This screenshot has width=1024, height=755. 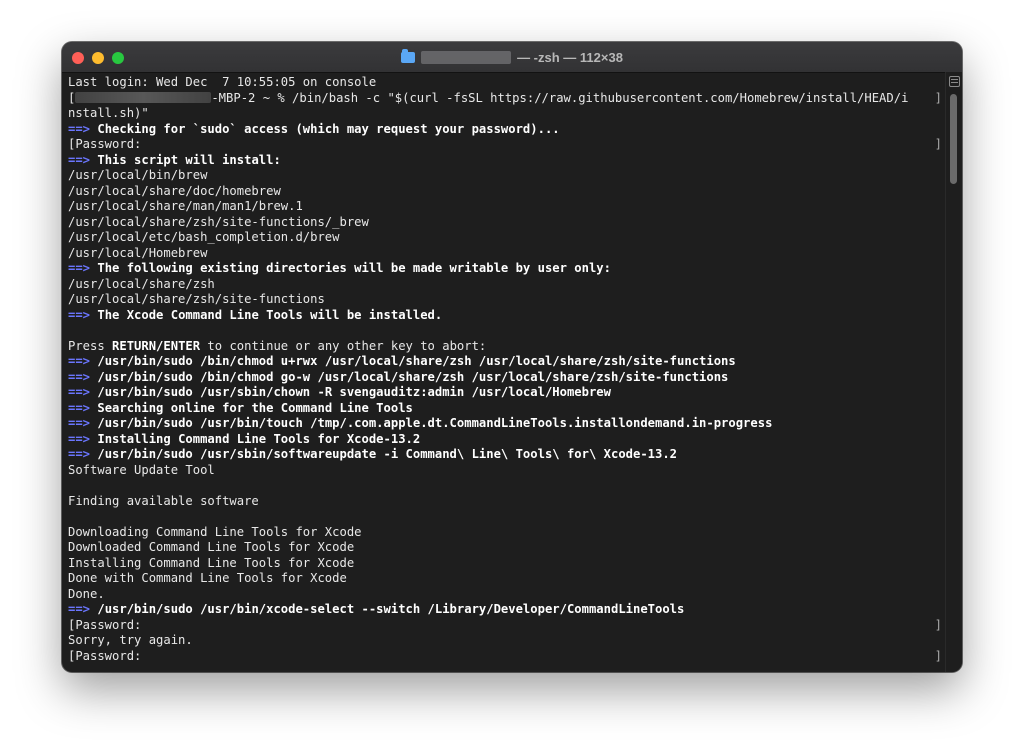 What do you see at coordinates (506, 207) in the screenshot?
I see `terminal-line: /usr/local/share/man/man1/brew.1` at bounding box center [506, 207].